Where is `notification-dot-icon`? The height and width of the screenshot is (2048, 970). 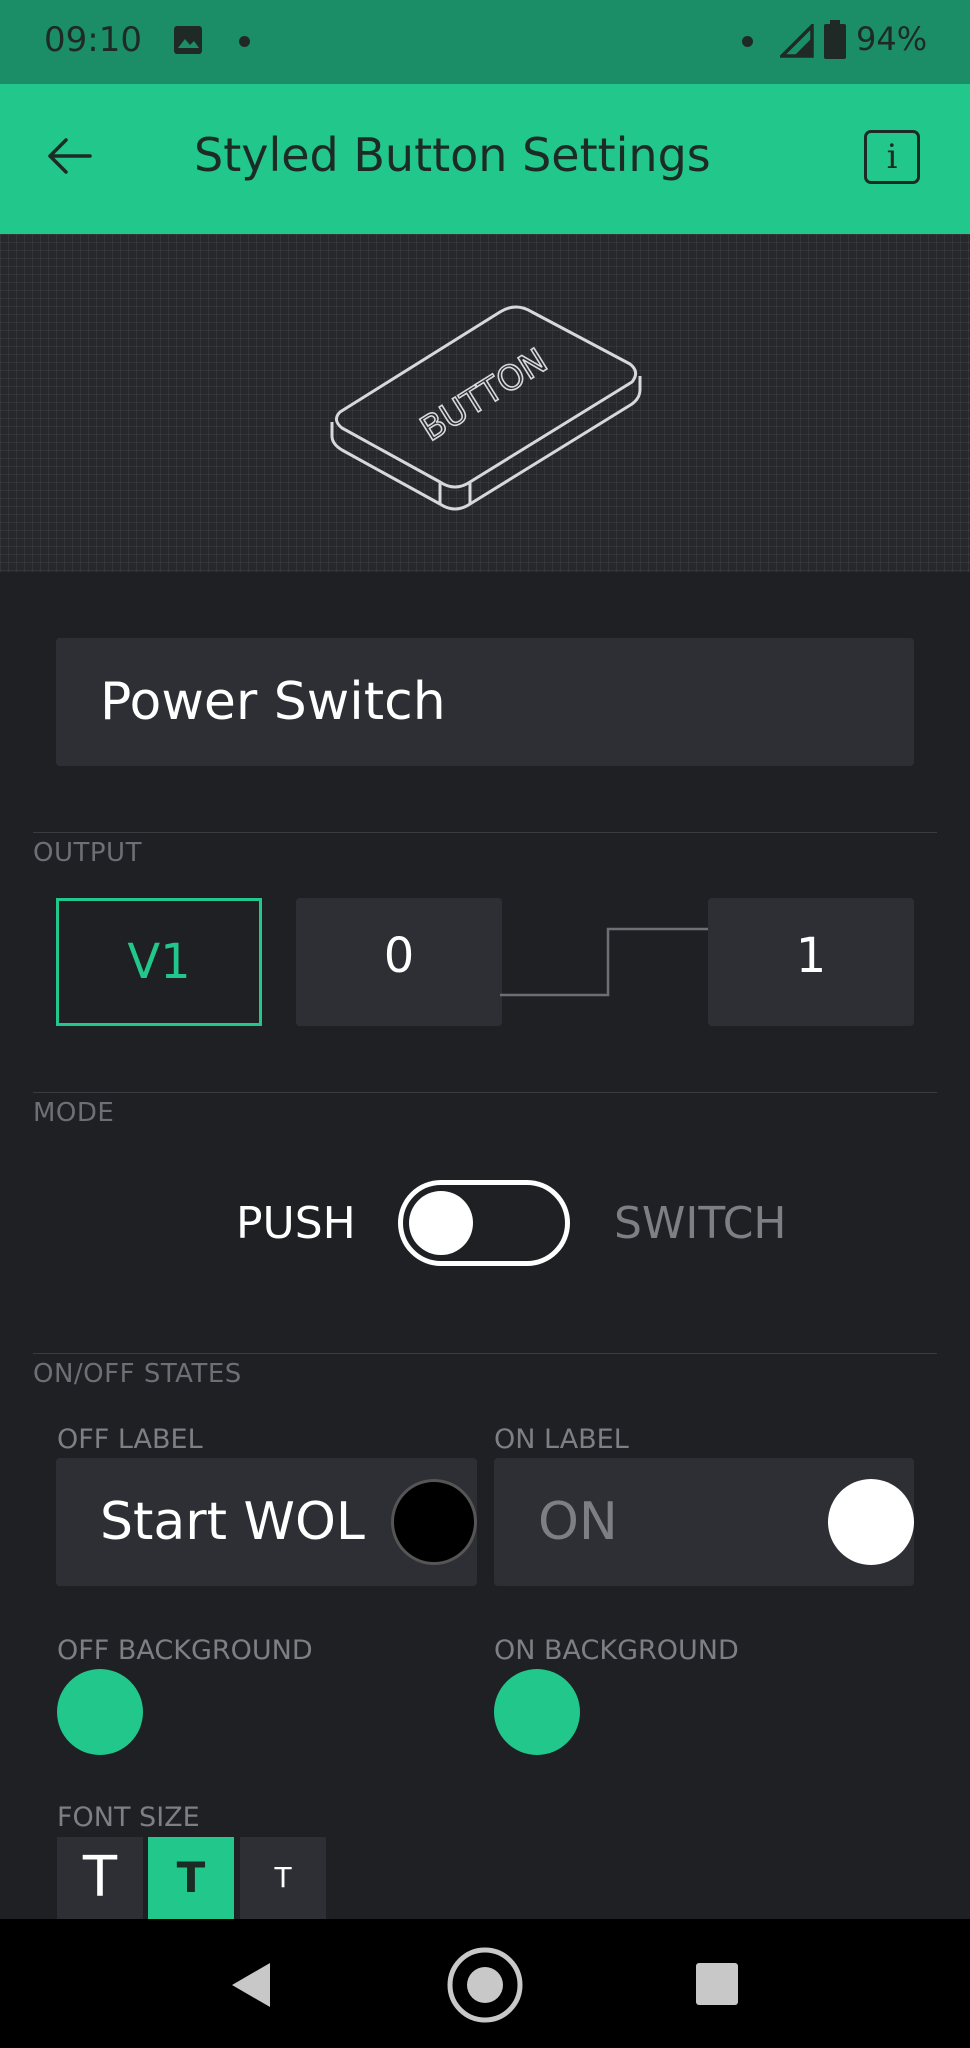
notification-dot-icon is located at coordinates (244, 41).